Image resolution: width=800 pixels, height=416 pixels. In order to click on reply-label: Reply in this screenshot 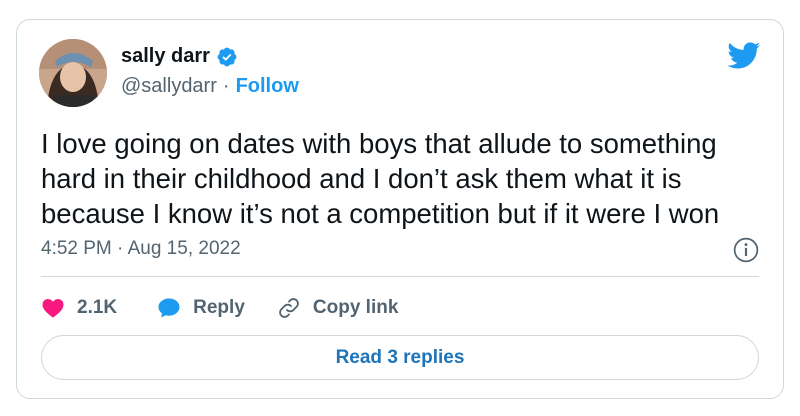, I will do `click(219, 307)`.